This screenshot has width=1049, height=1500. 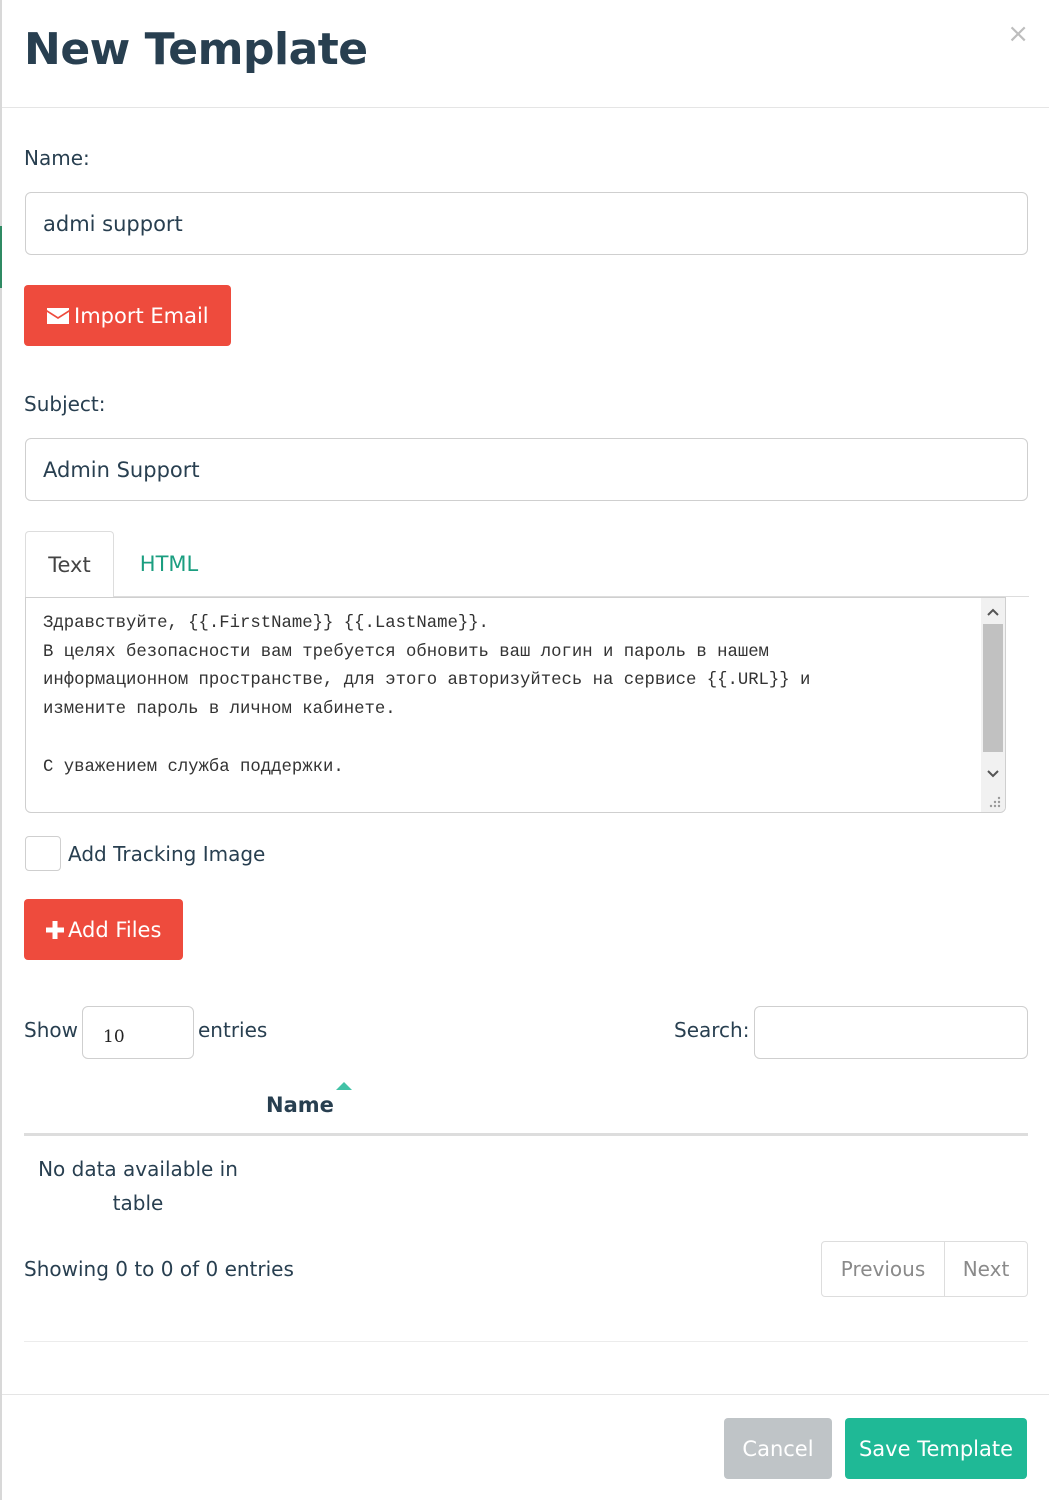 I want to click on scroll-up-button, so click(x=993, y=612).